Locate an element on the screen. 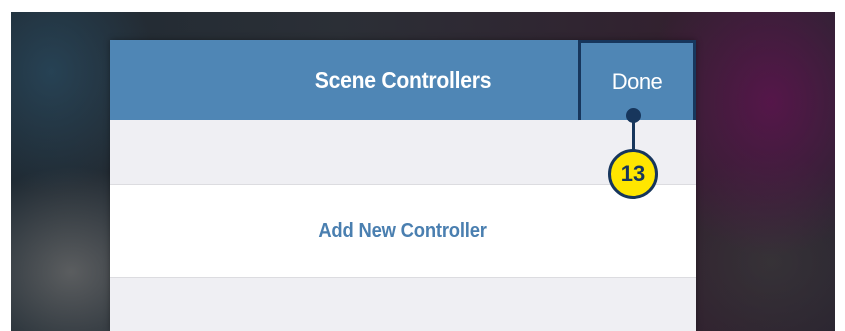  callout-anchor-dot is located at coordinates (633, 115).